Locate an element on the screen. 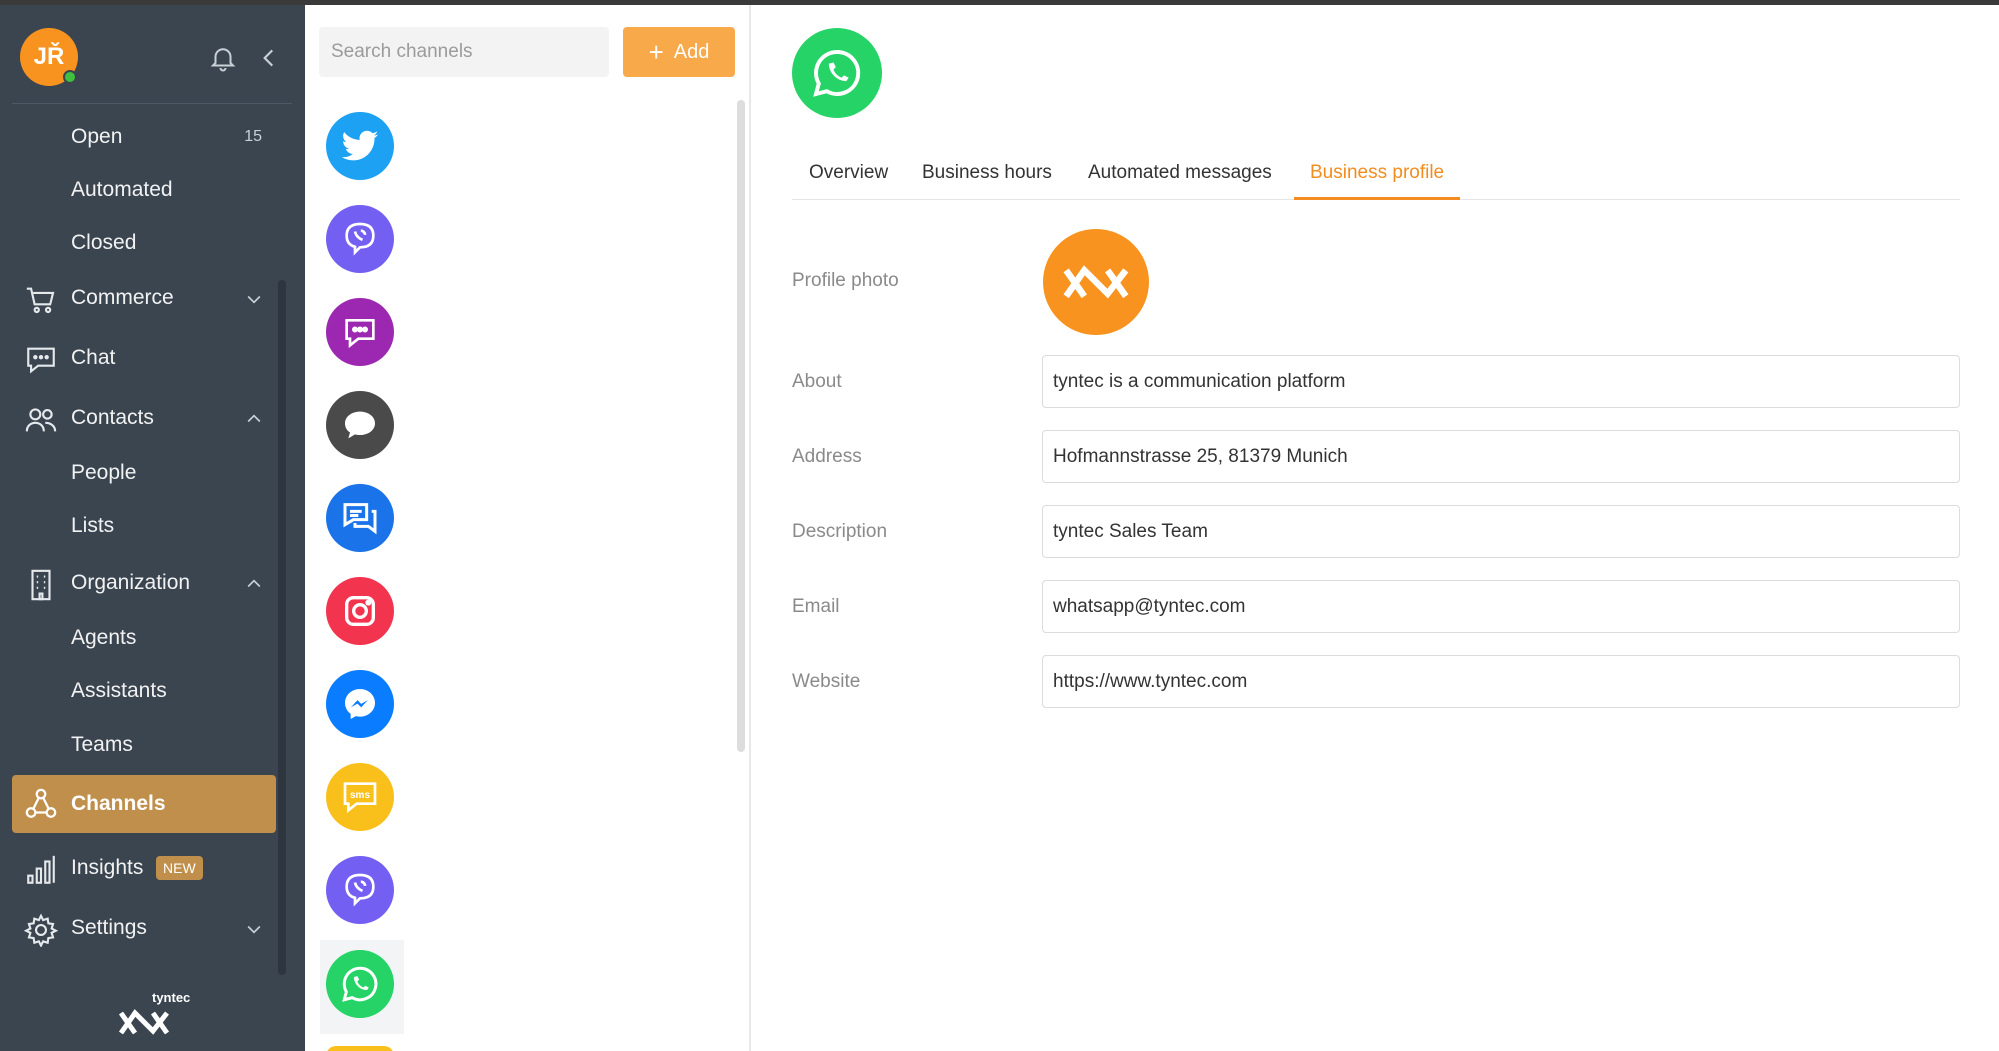 This screenshot has height=1051, width=1999. profile-photo is located at coordinates (1096, 282).